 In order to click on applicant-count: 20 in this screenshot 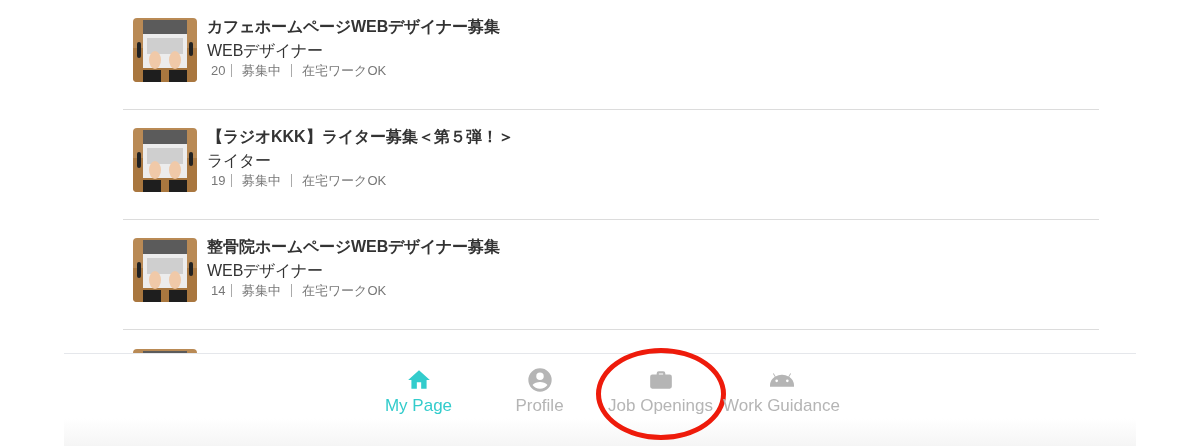, I will do `click(222, 70)`.